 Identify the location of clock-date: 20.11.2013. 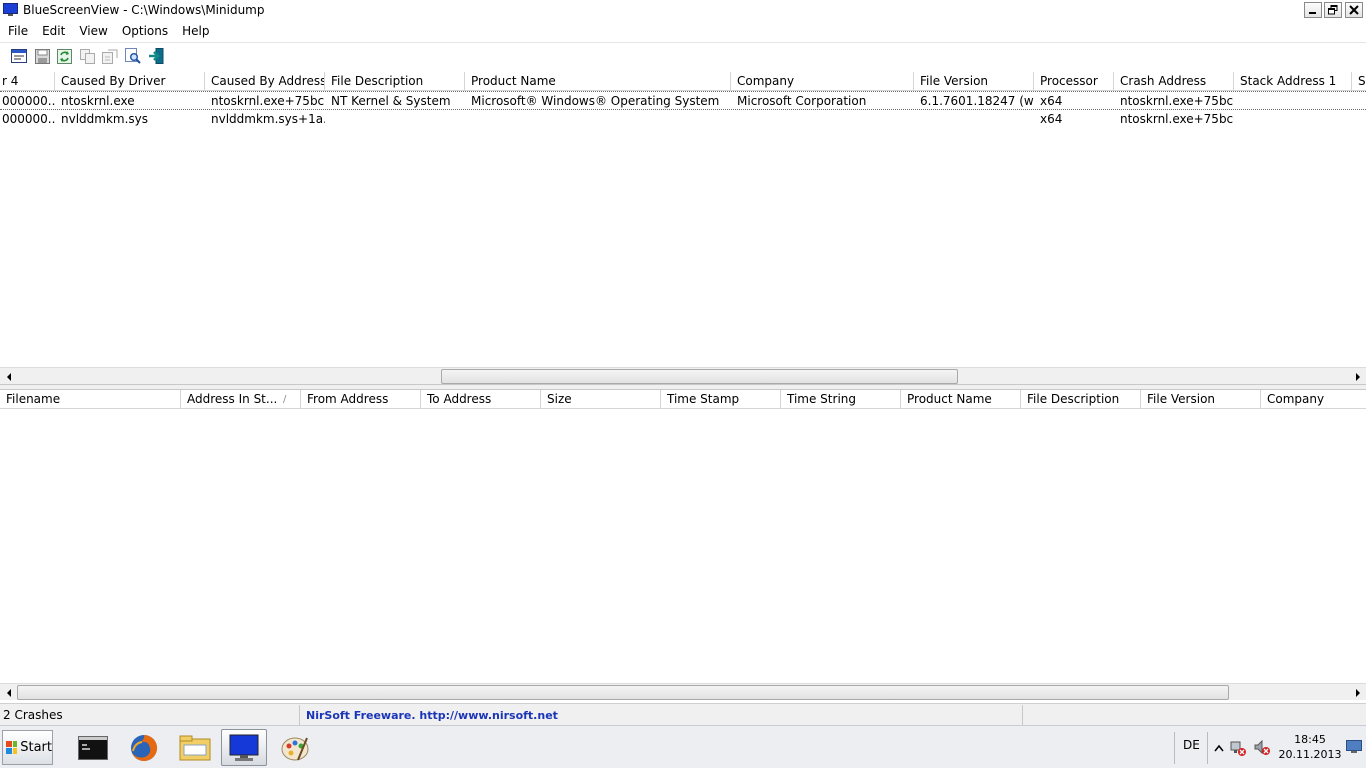
(1310, 754).